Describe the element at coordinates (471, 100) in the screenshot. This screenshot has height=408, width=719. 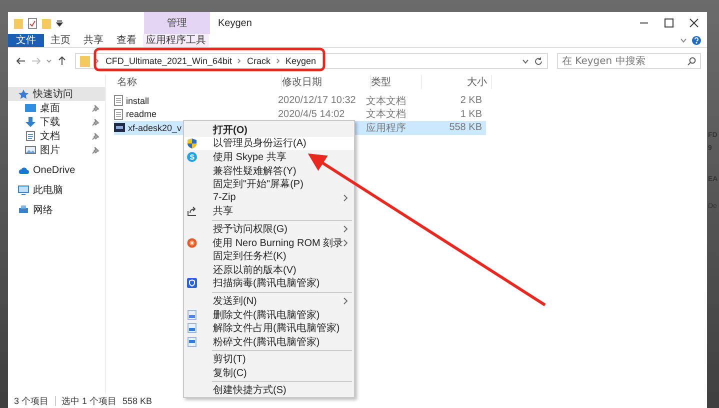
I see `table-cell-text: 2 KB` at that location.